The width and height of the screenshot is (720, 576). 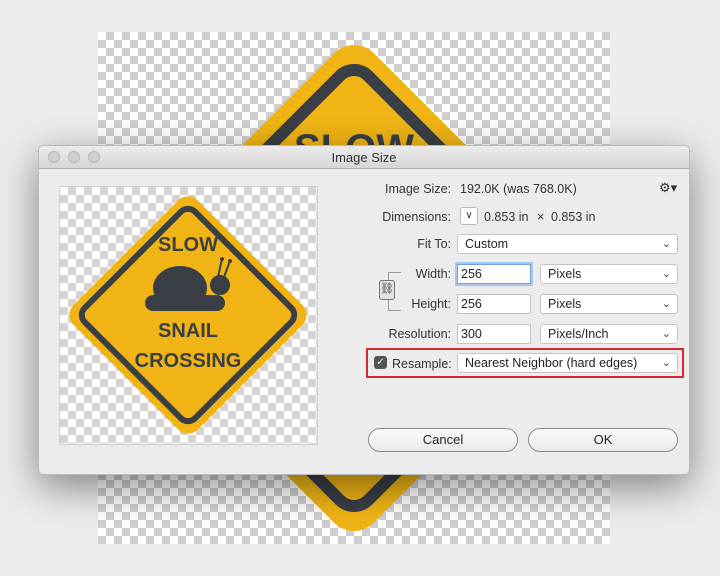 I want to click on resample-method-value: Nearest Neighbor (hard edges), so click(x=551, y=363).